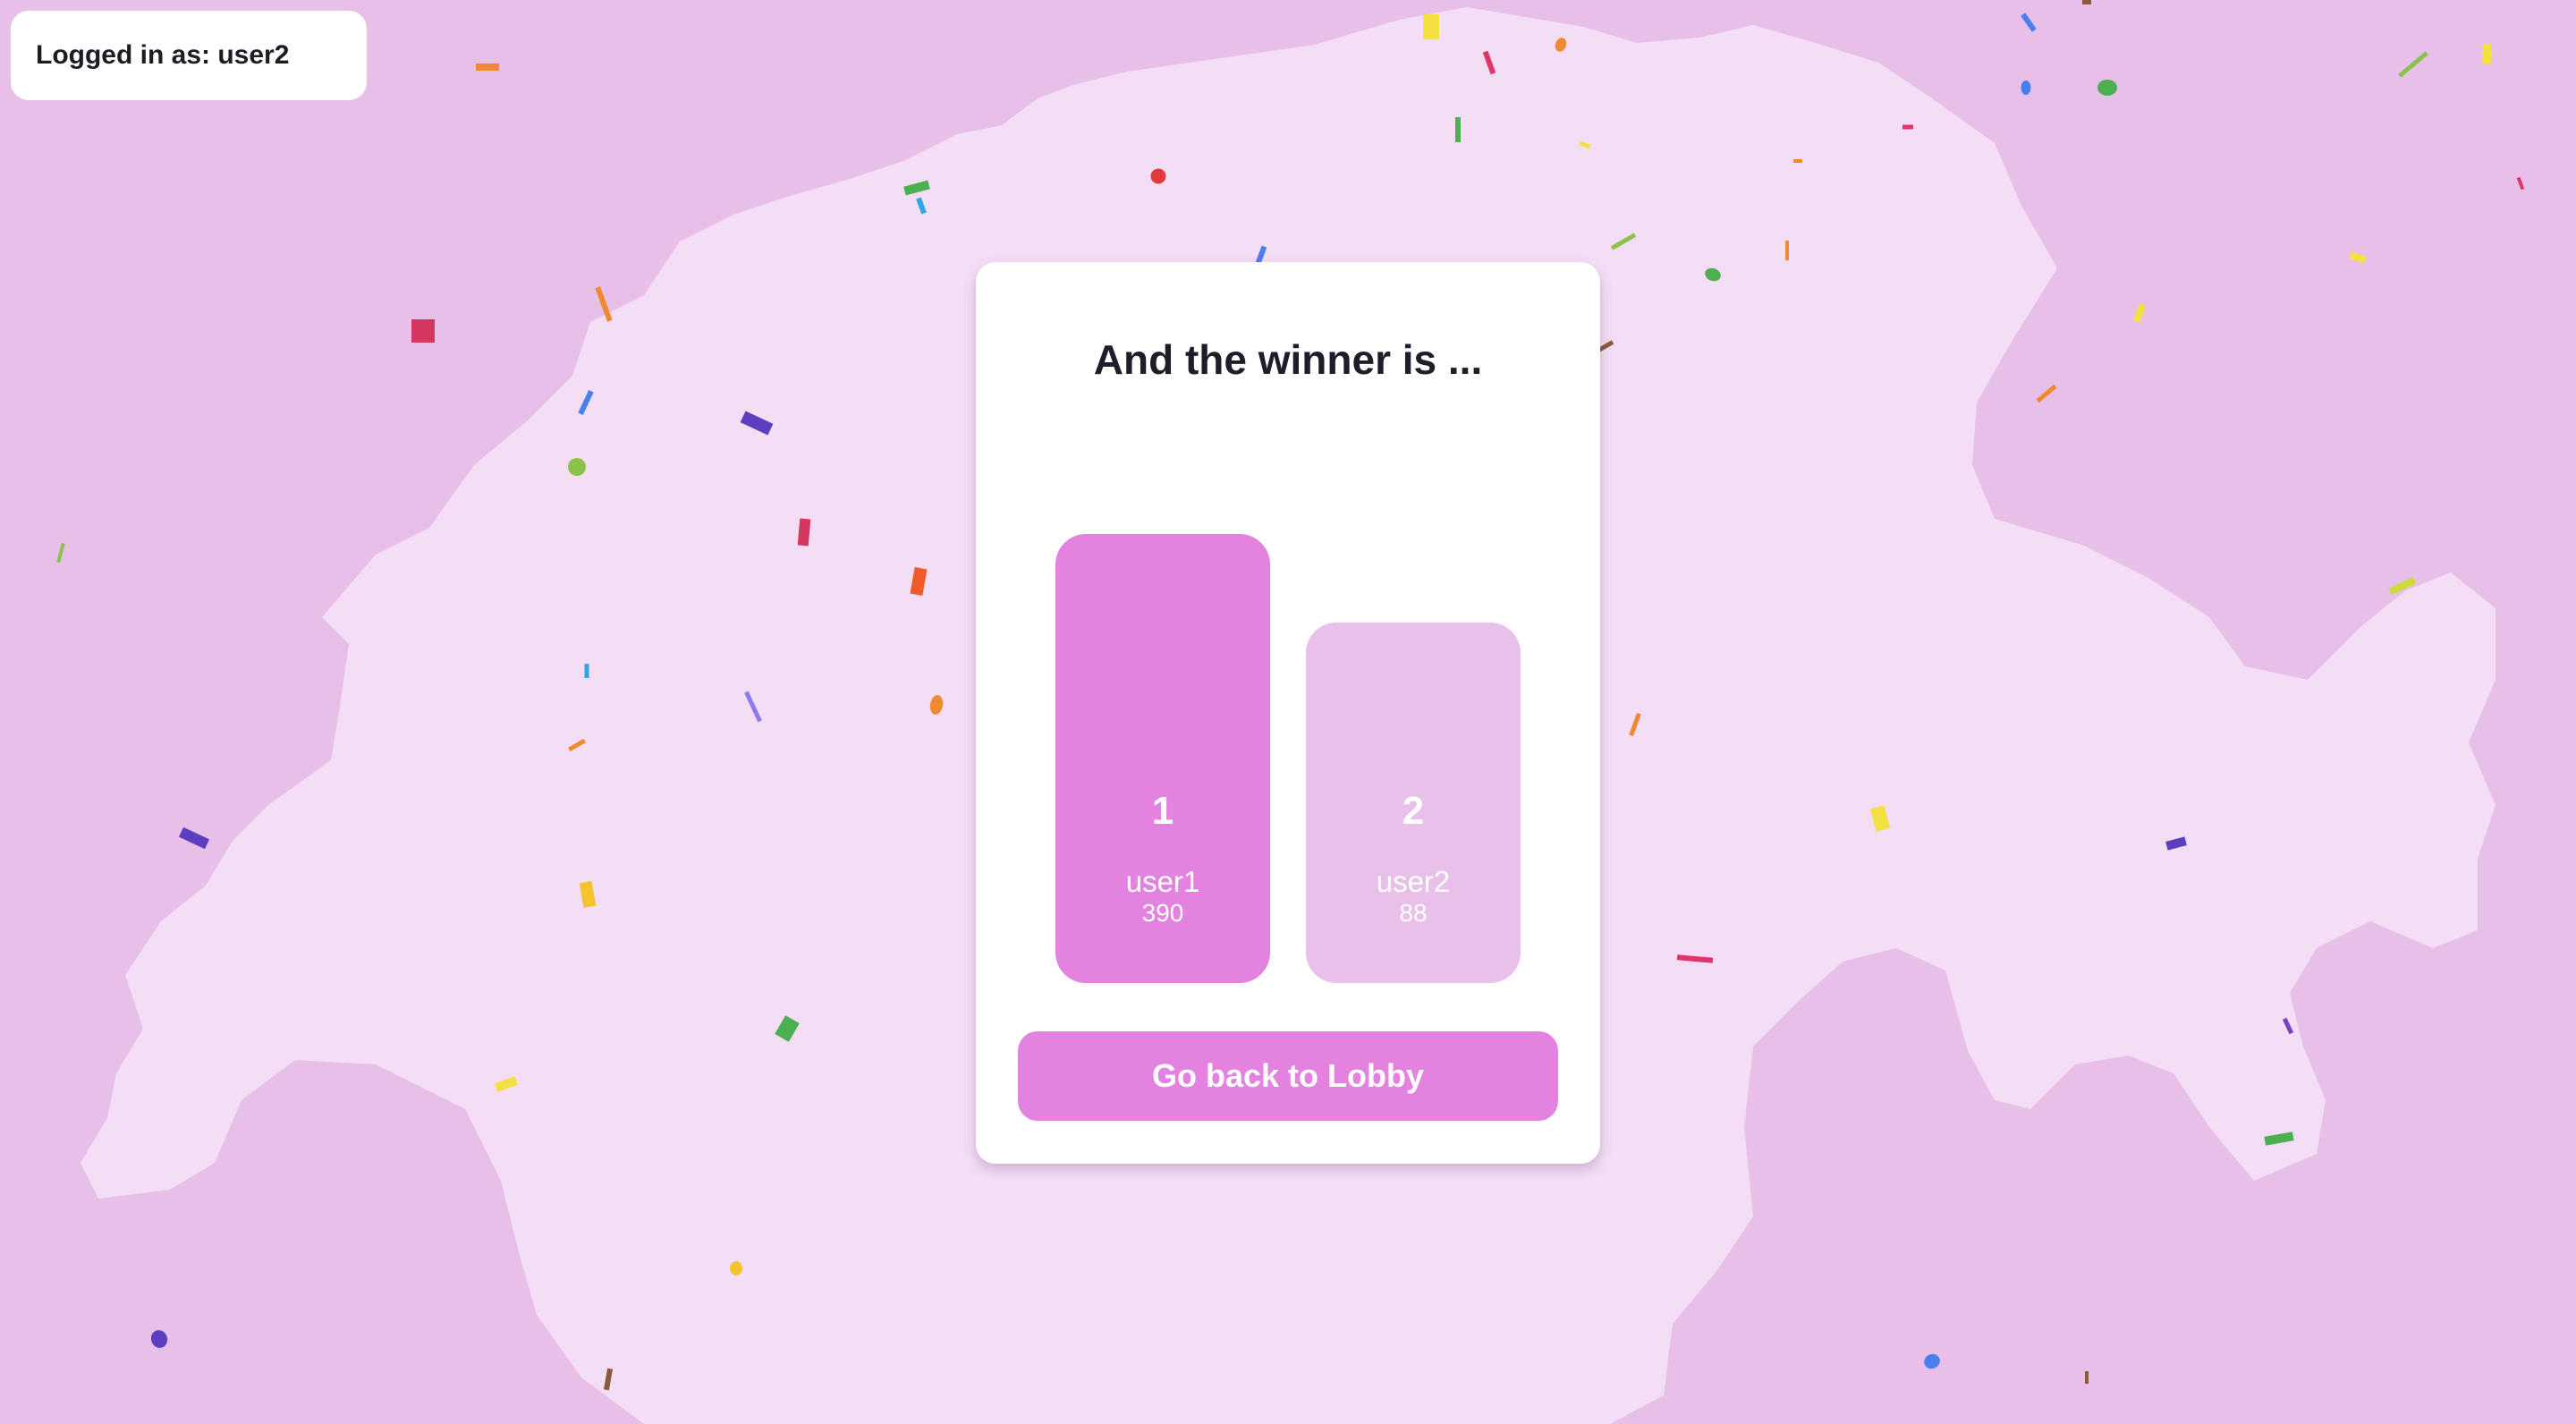 The image size is (2576, 1424). I want to click on back-to-lobby-button: Go back to Lobby, so click(1288, 1076).